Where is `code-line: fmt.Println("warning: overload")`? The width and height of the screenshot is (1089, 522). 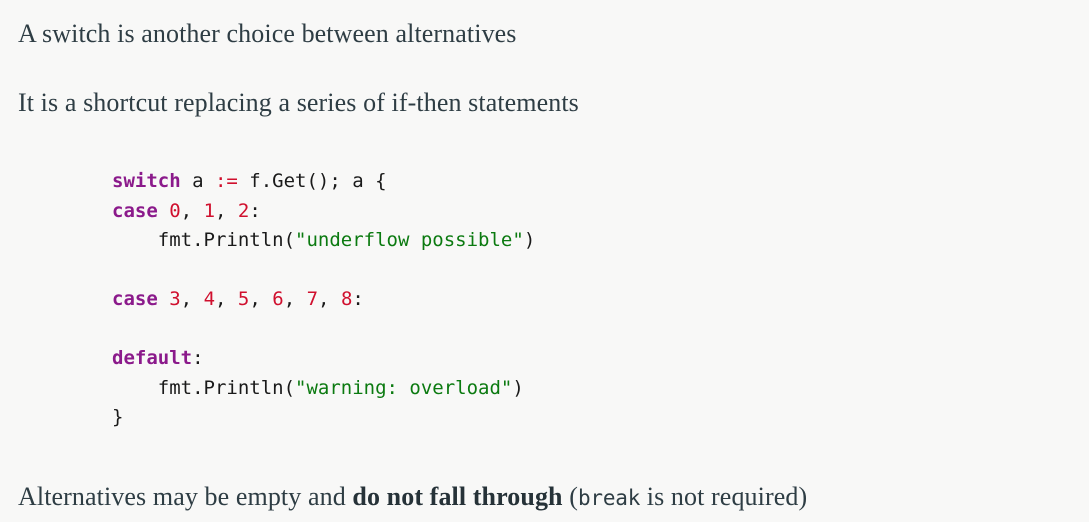 code-line: fmt.Println("warning: overload") is located at coordinates (318, 388).